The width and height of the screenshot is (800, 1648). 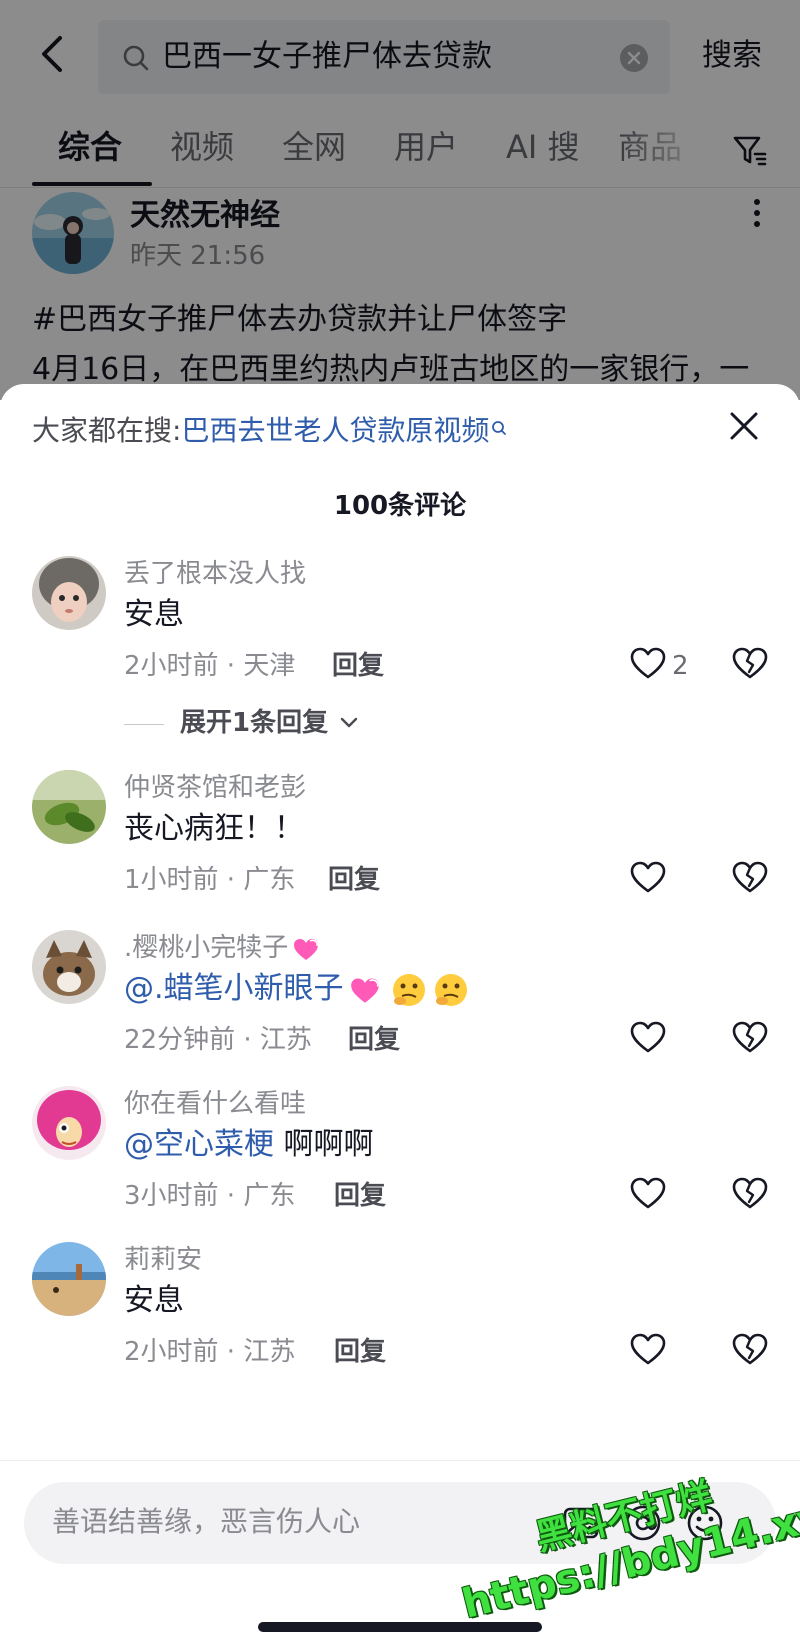 I want to click on comment-text: 丧心病狂！！, so click(x=214, y=828).